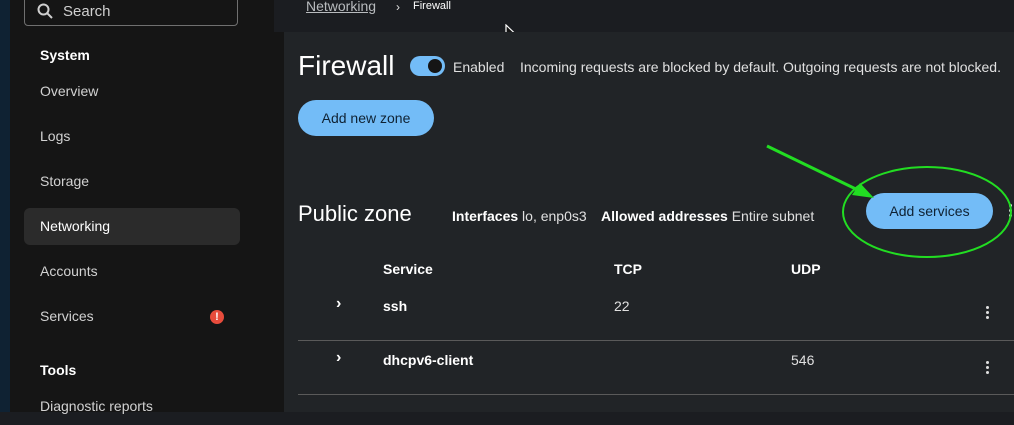  What do you see at coordinates (55, 136) in the screenshot?
I see `sidebar-item-label: Logs` at bounding box center [55, 136].